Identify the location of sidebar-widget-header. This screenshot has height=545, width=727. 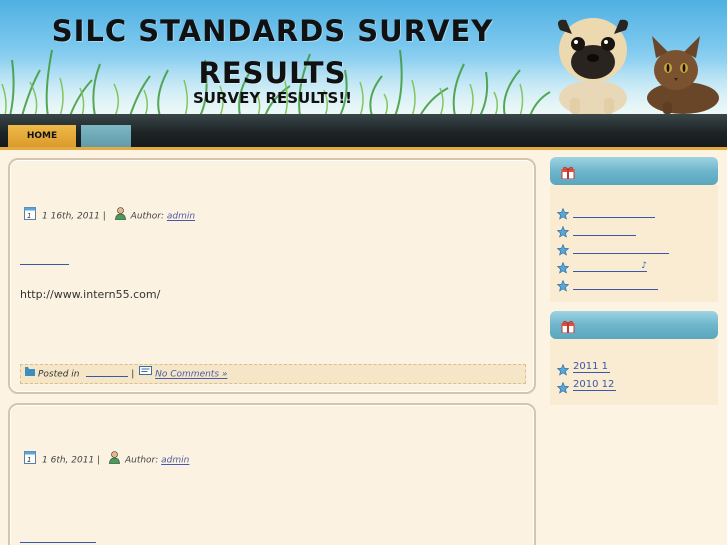
(634, 171).